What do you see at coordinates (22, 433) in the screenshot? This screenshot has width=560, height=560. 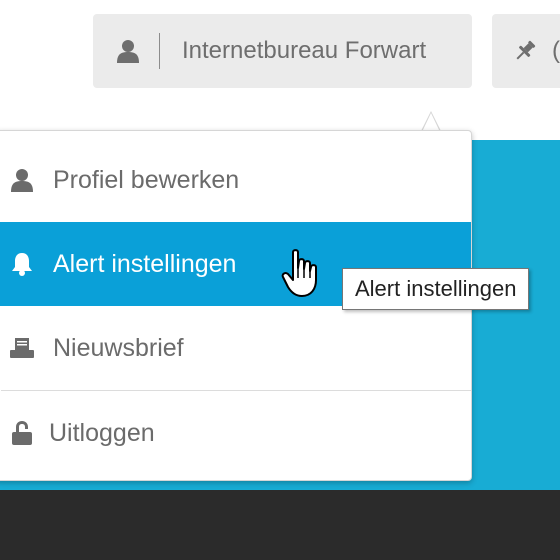 I see `lock-icon` at bounding box center [22, 433].